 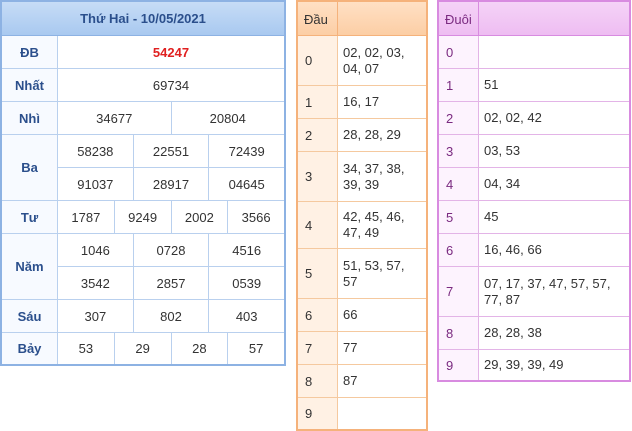 I want to click on prize-number: 29, so click(x=143, y=348).